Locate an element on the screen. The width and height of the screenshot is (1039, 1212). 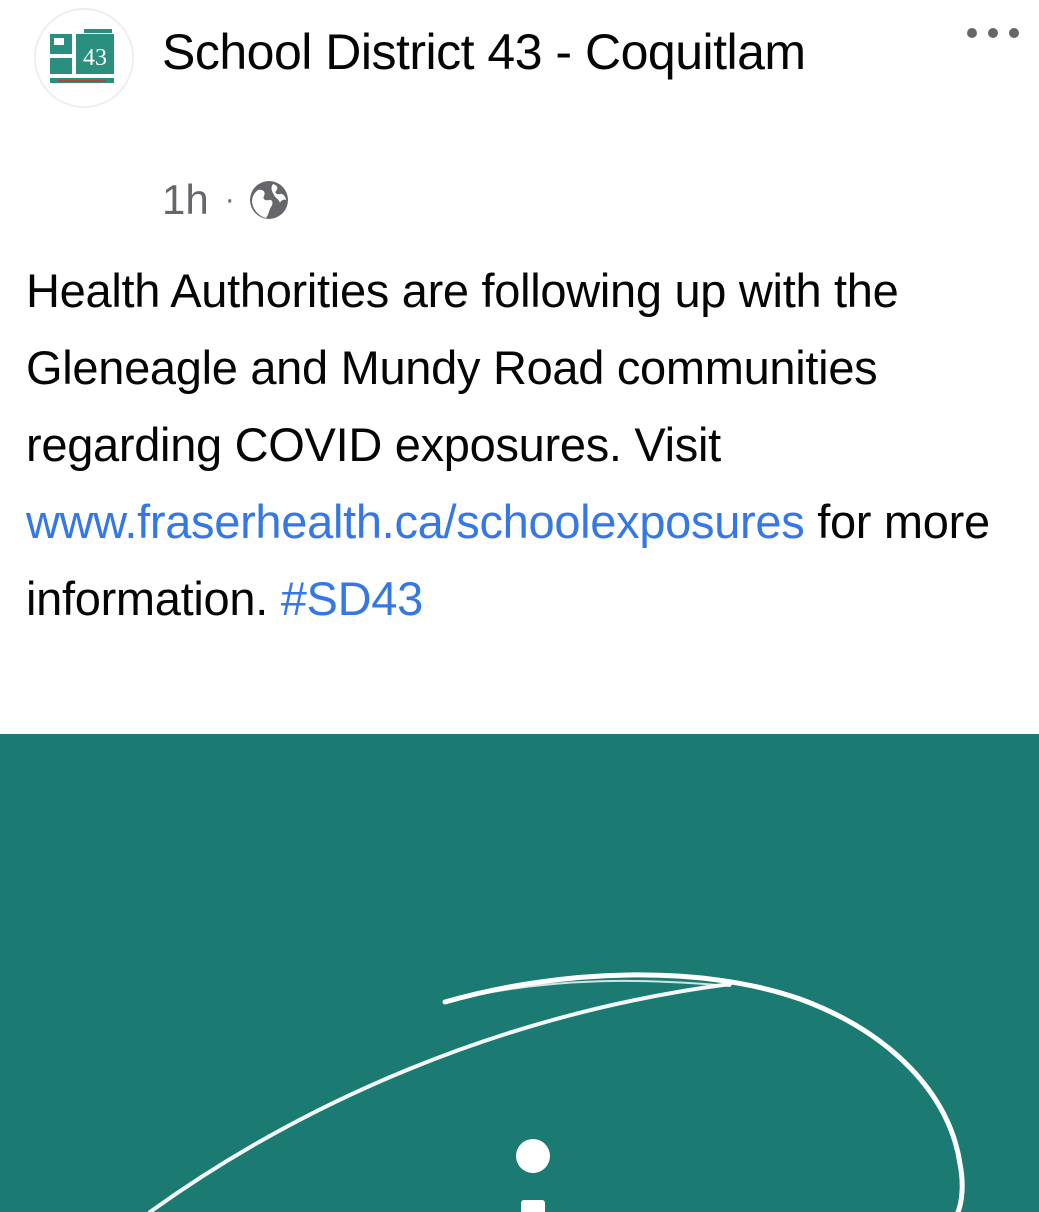
page-avatar: 43 is located at coordinates (84, 58).